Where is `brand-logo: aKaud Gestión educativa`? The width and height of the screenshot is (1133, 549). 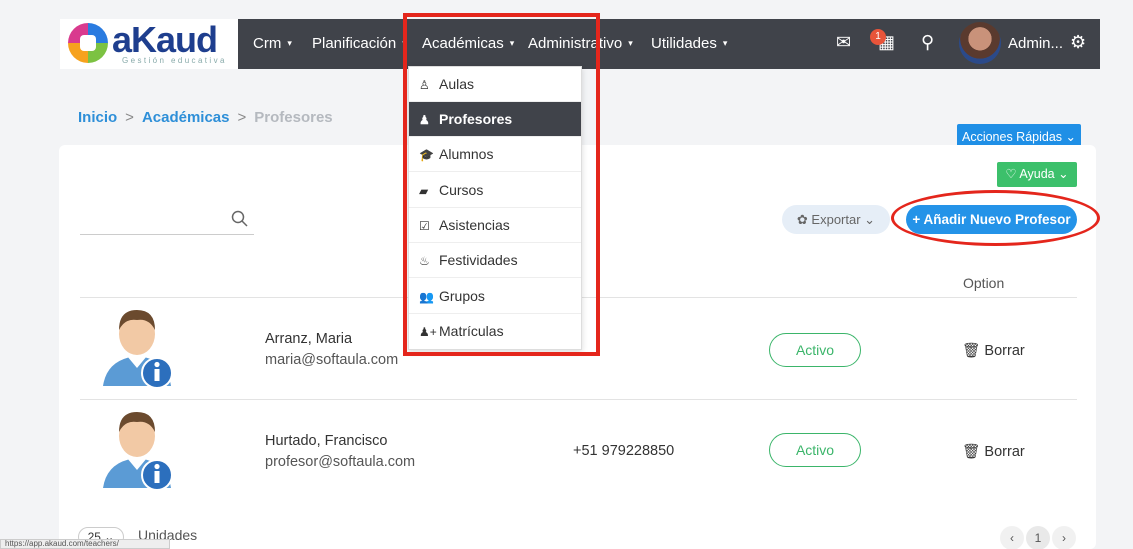
brand-logo: aKaud Gestión educativa is located at coordinates (149, 44).